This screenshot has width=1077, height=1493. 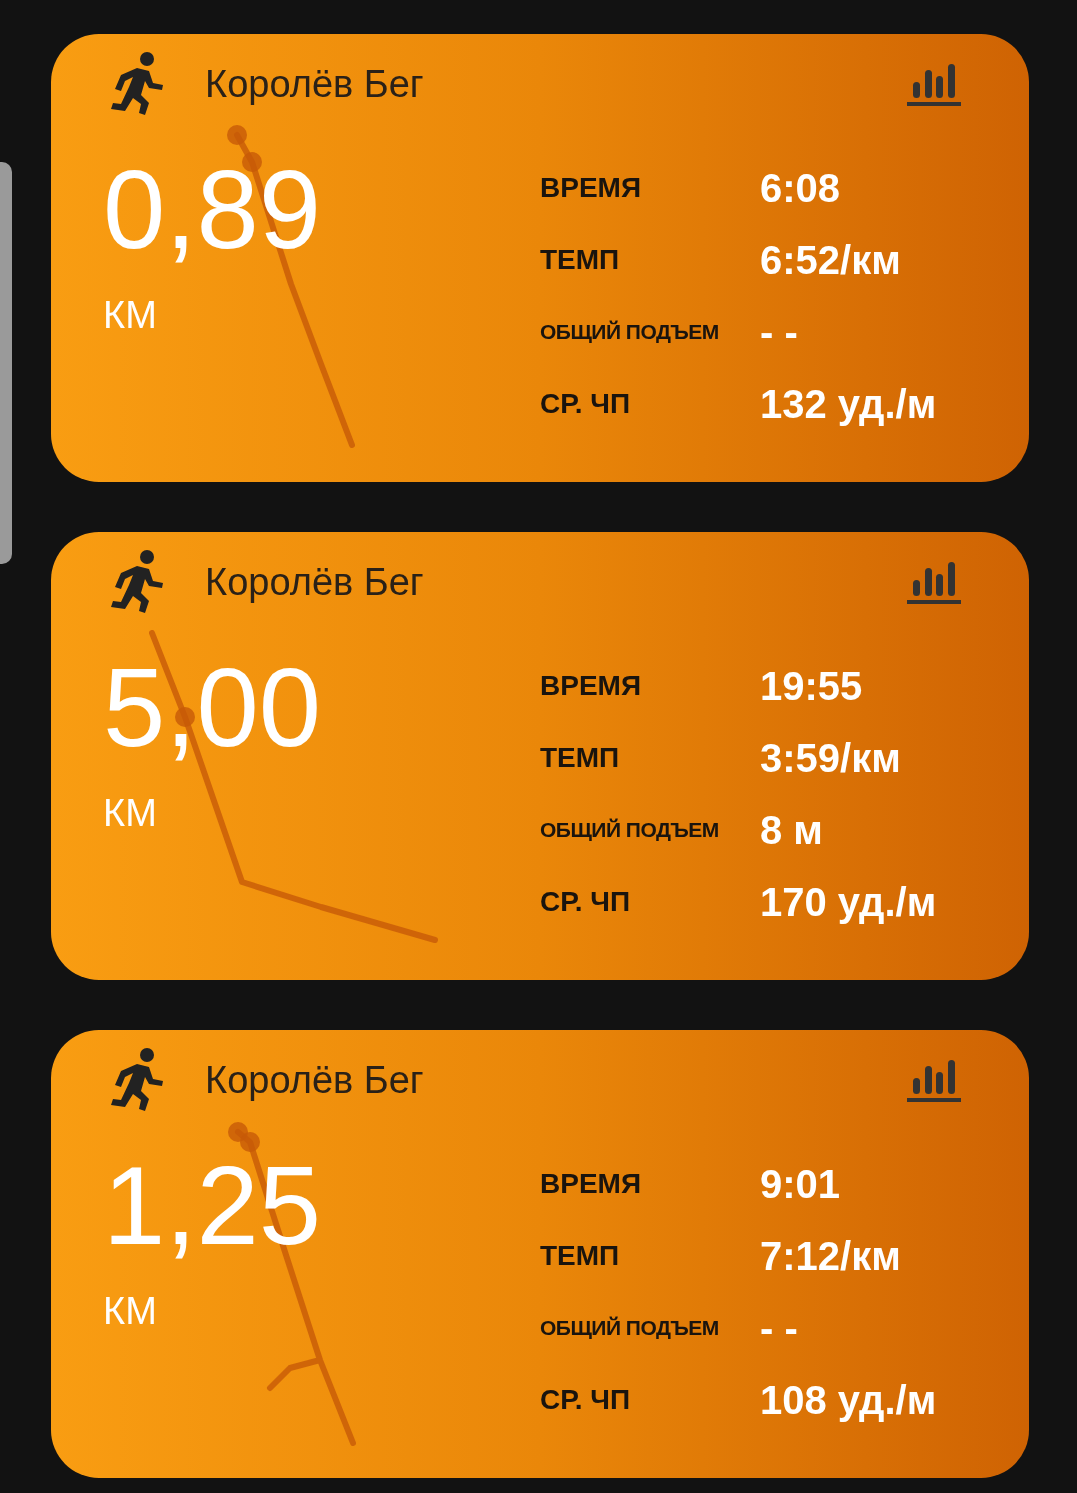 What do you see at coordinates (848, 404) in the screenshot?
I see `stat-value: 132 уд./м` at bounding box center [848, 404].